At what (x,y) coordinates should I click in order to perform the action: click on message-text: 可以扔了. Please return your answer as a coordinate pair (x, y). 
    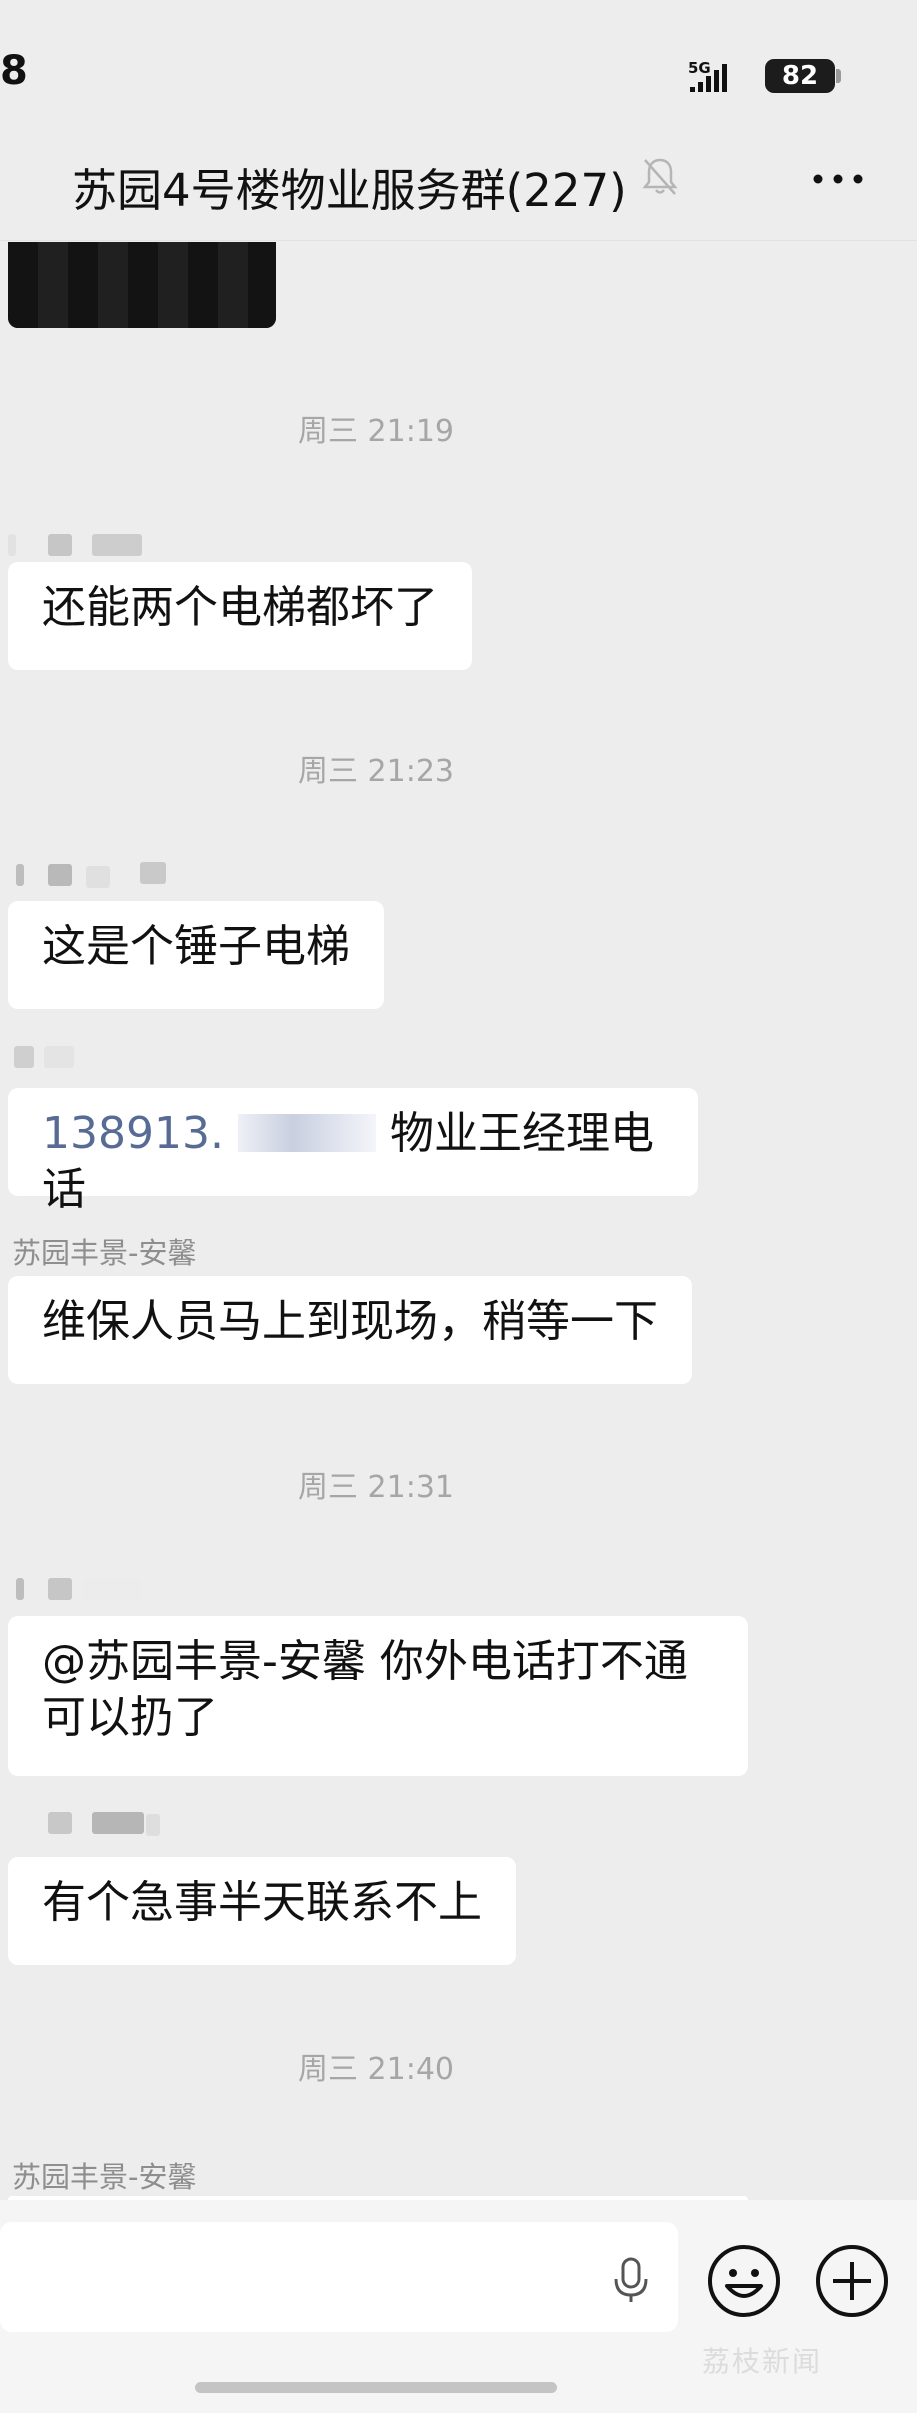
    Looking at the image, I should click on (130, 1717).